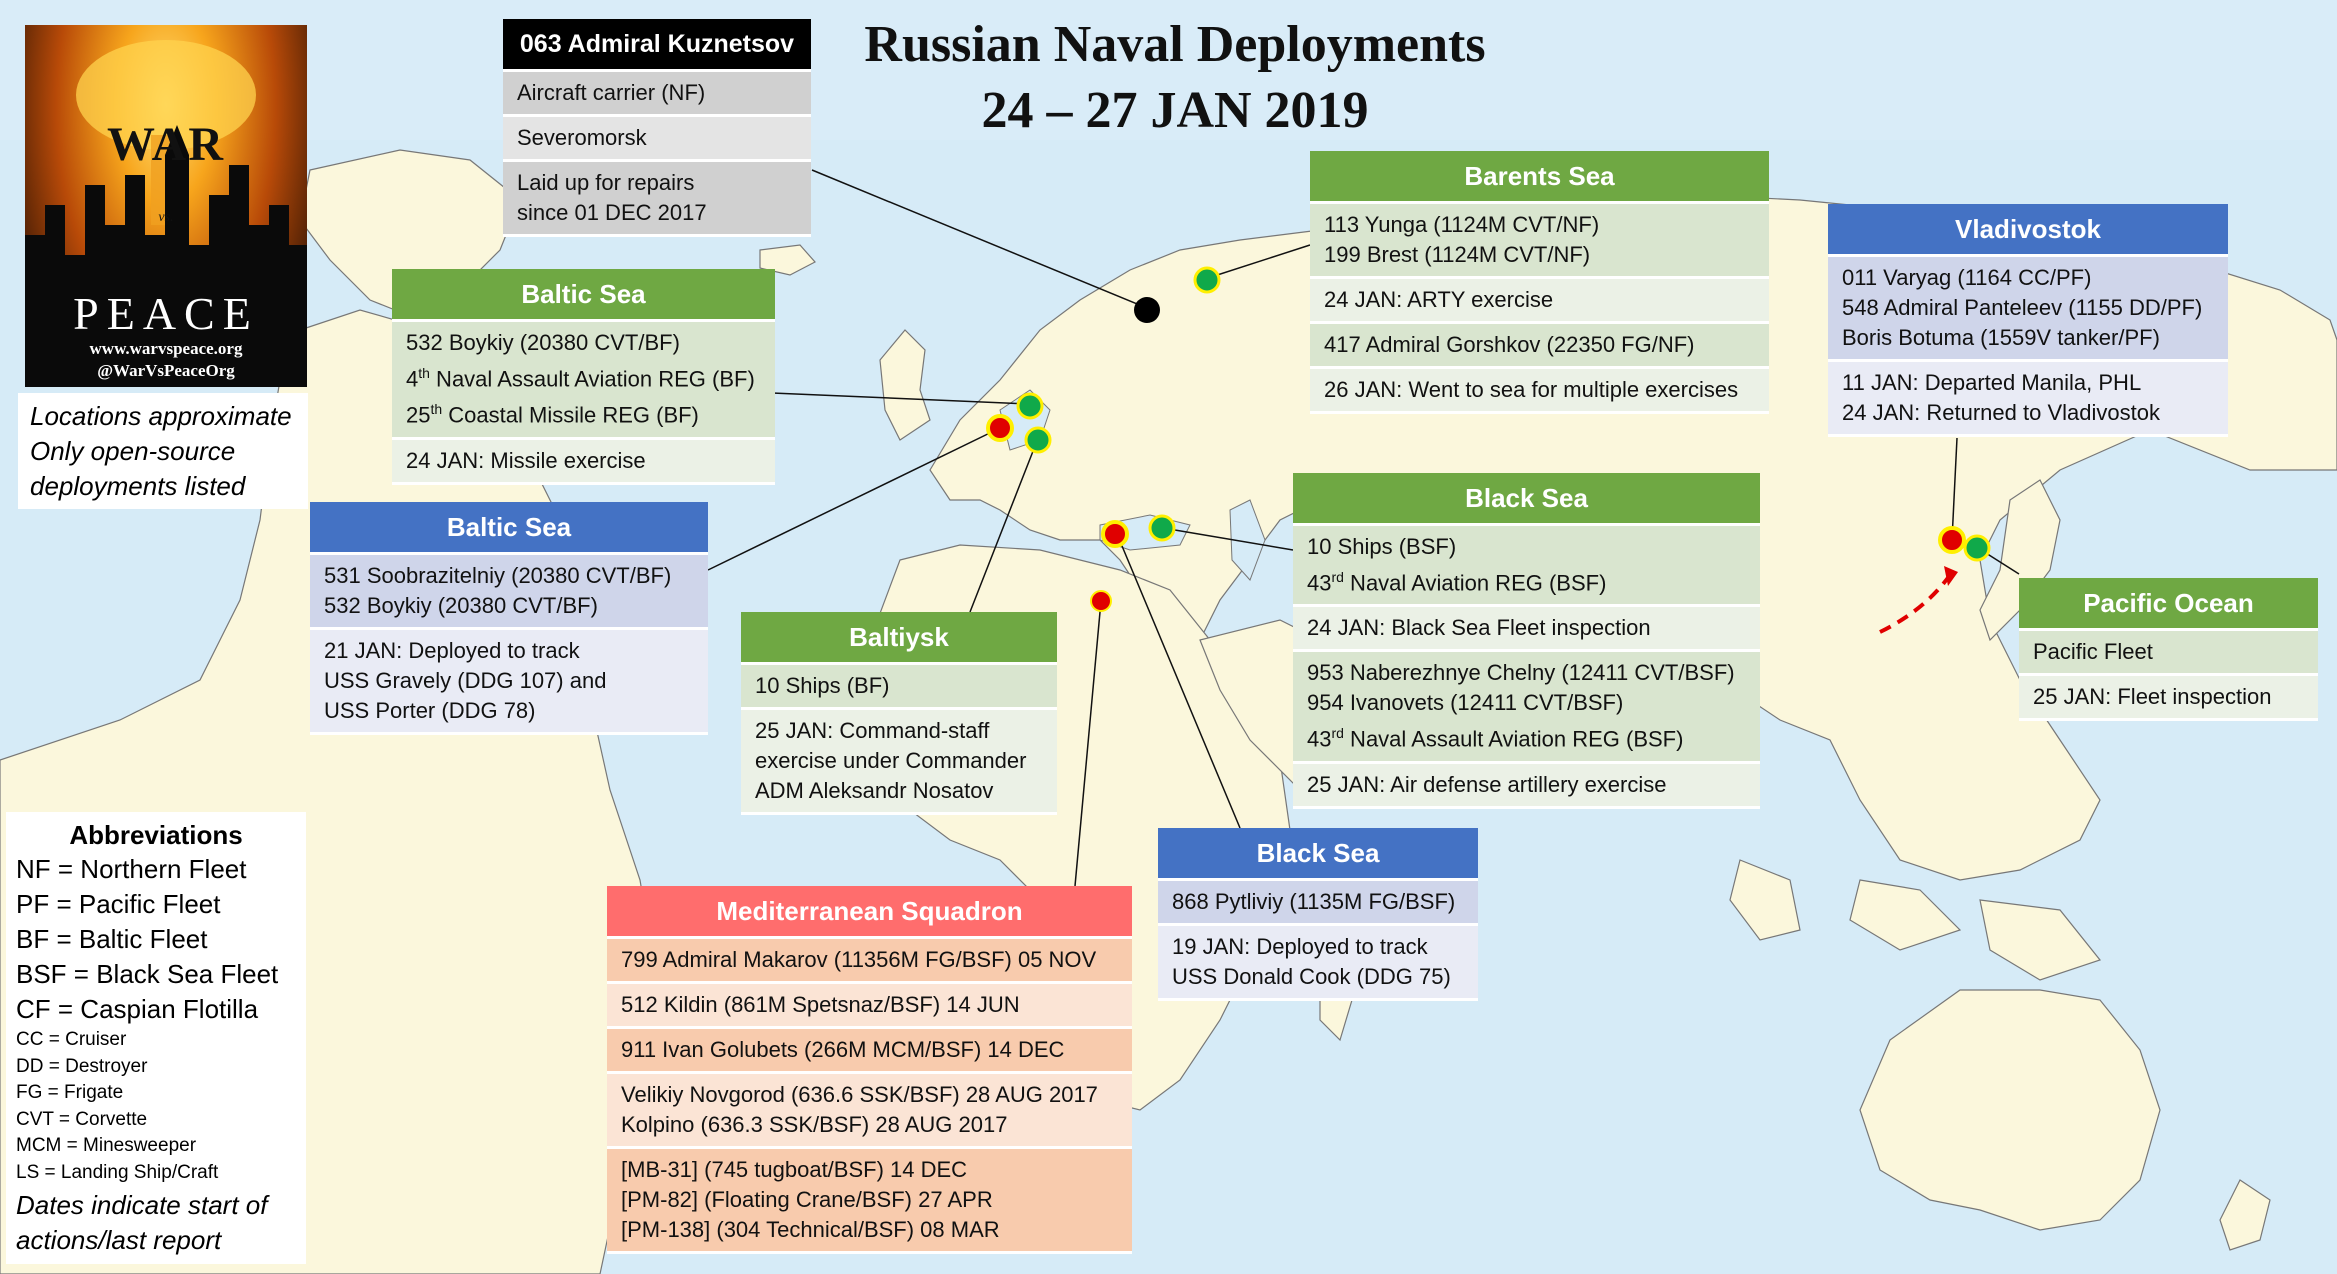 The image size is (2337, 1274). I want to click on info-line: 19 JAN: Deployed to track, so click(1300, 946).